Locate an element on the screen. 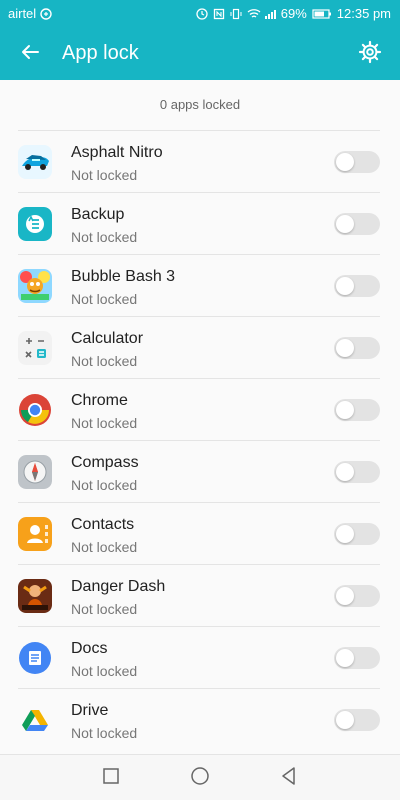 This screenshot has height=800, width=400. app-row-contacts: Contacts Not locked is located at coordinates (199, 533).